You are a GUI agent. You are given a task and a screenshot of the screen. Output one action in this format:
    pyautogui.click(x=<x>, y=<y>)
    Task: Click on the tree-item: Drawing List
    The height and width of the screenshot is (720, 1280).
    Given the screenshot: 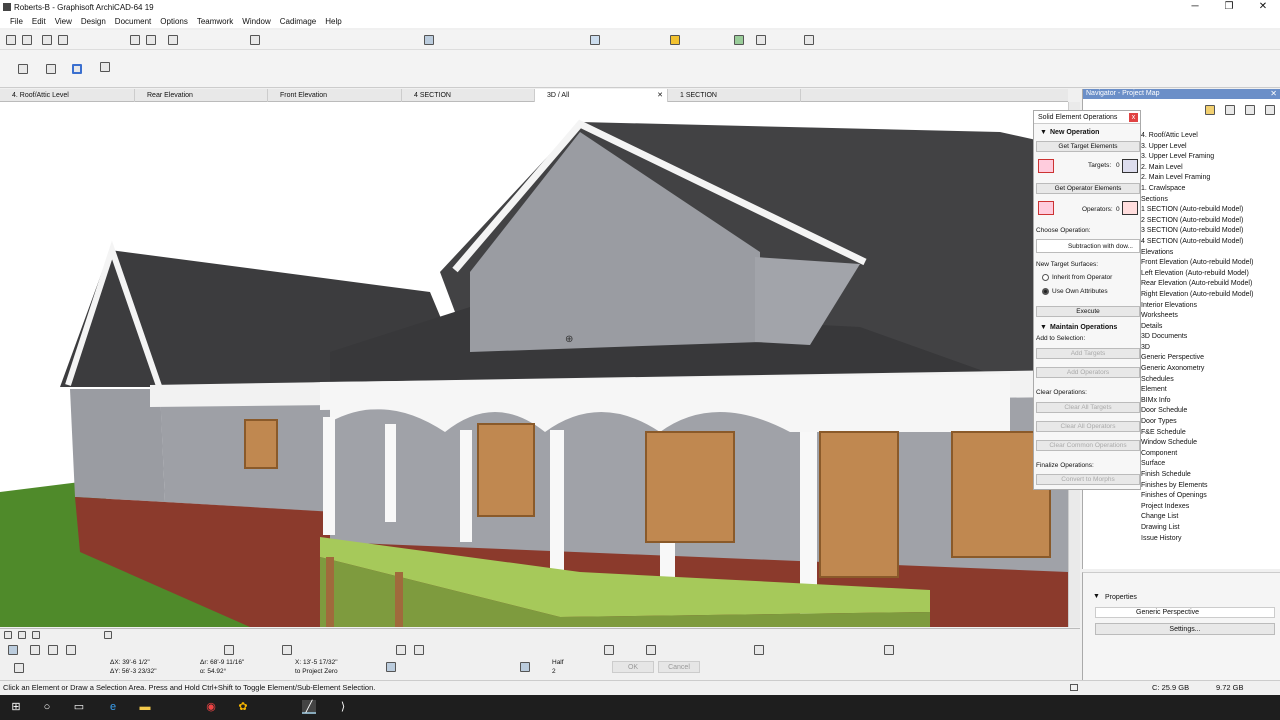 What is the action you would take?
    pyautogui.click(x=1197, y=528)
    